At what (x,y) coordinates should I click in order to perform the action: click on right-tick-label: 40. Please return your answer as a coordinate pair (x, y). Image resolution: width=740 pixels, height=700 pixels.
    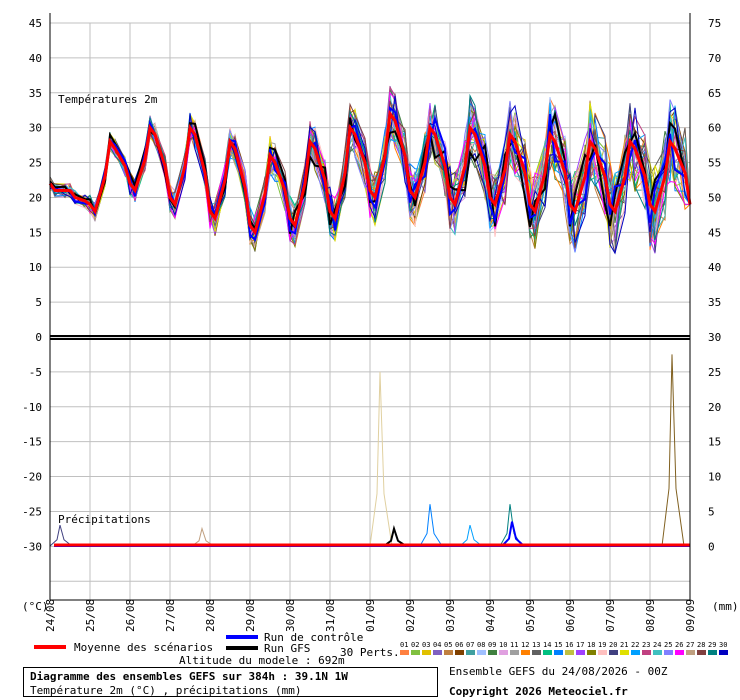
    Looking at the image, I should click on (714, 267).